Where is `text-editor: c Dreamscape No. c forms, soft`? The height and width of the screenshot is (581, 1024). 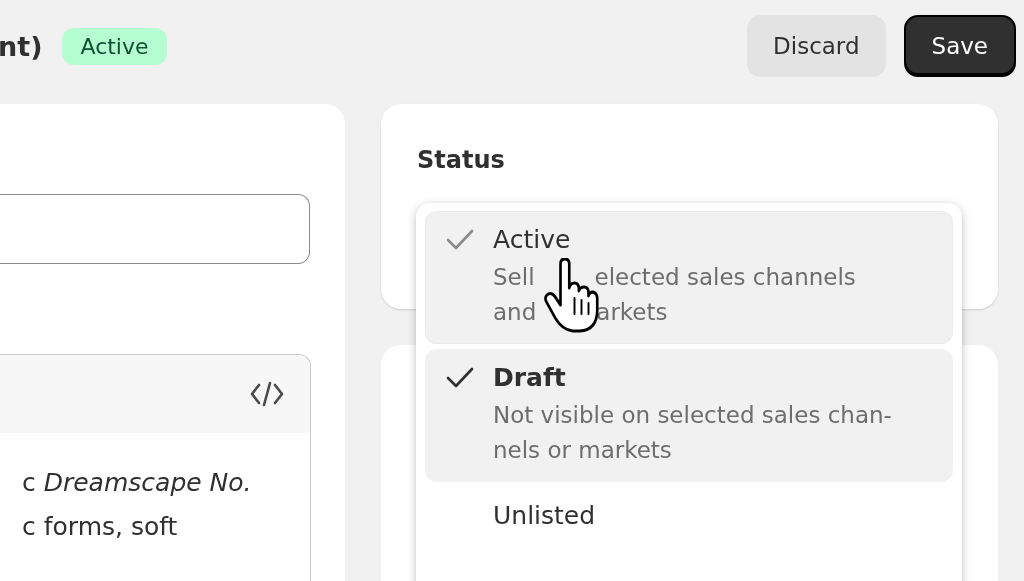 text-editor: c Dreamscape No. c forms, soft is located at coordinates (155, 467).